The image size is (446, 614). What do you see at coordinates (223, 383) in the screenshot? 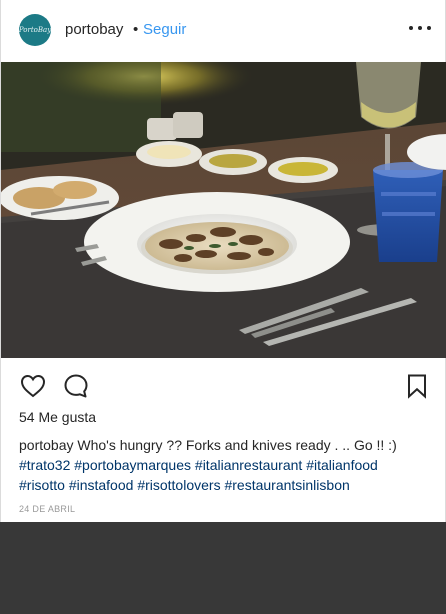
I see `post-actions` at bounding box center [223, 383].